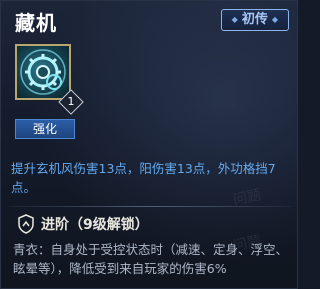  What do you see at coordinates (234, 19) in the screenshot?
I see `diamond-left-icon: ◆` at bounding box center [234, 19].